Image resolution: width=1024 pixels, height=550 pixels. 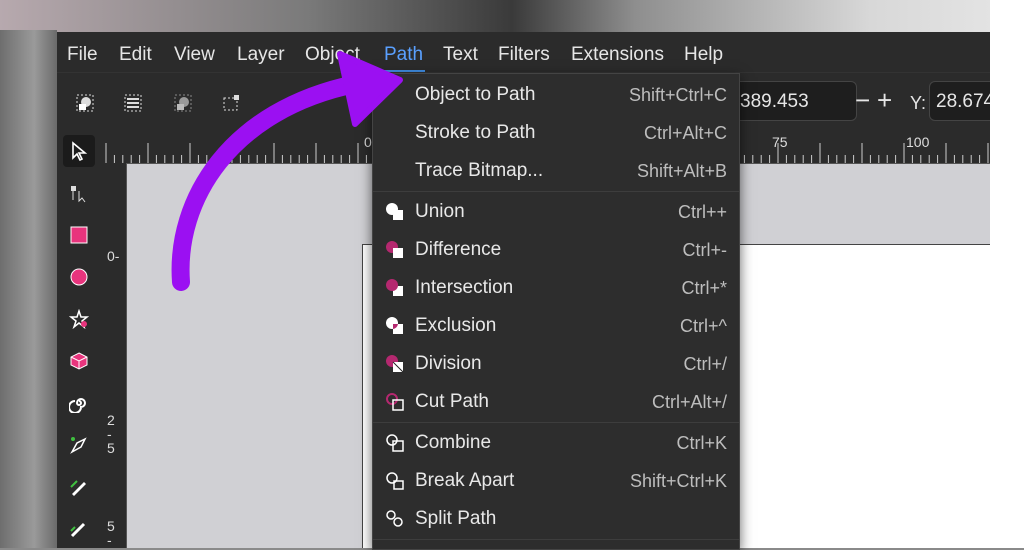 I want to click on menu-item-object-to-path: Object to Path Shift+Ctrl+C, so click(x=556, y=95).